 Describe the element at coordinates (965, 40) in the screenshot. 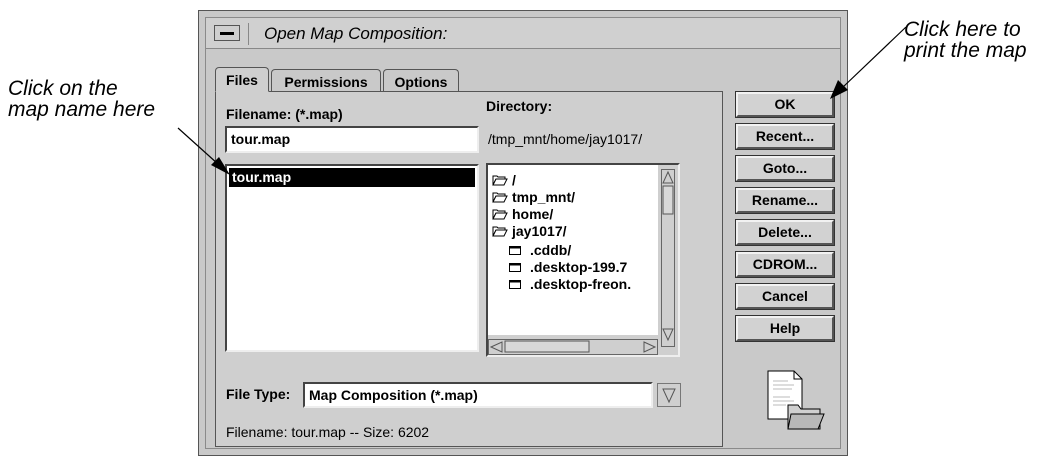

I see `annotation-right: Click here to print the map` at that location.